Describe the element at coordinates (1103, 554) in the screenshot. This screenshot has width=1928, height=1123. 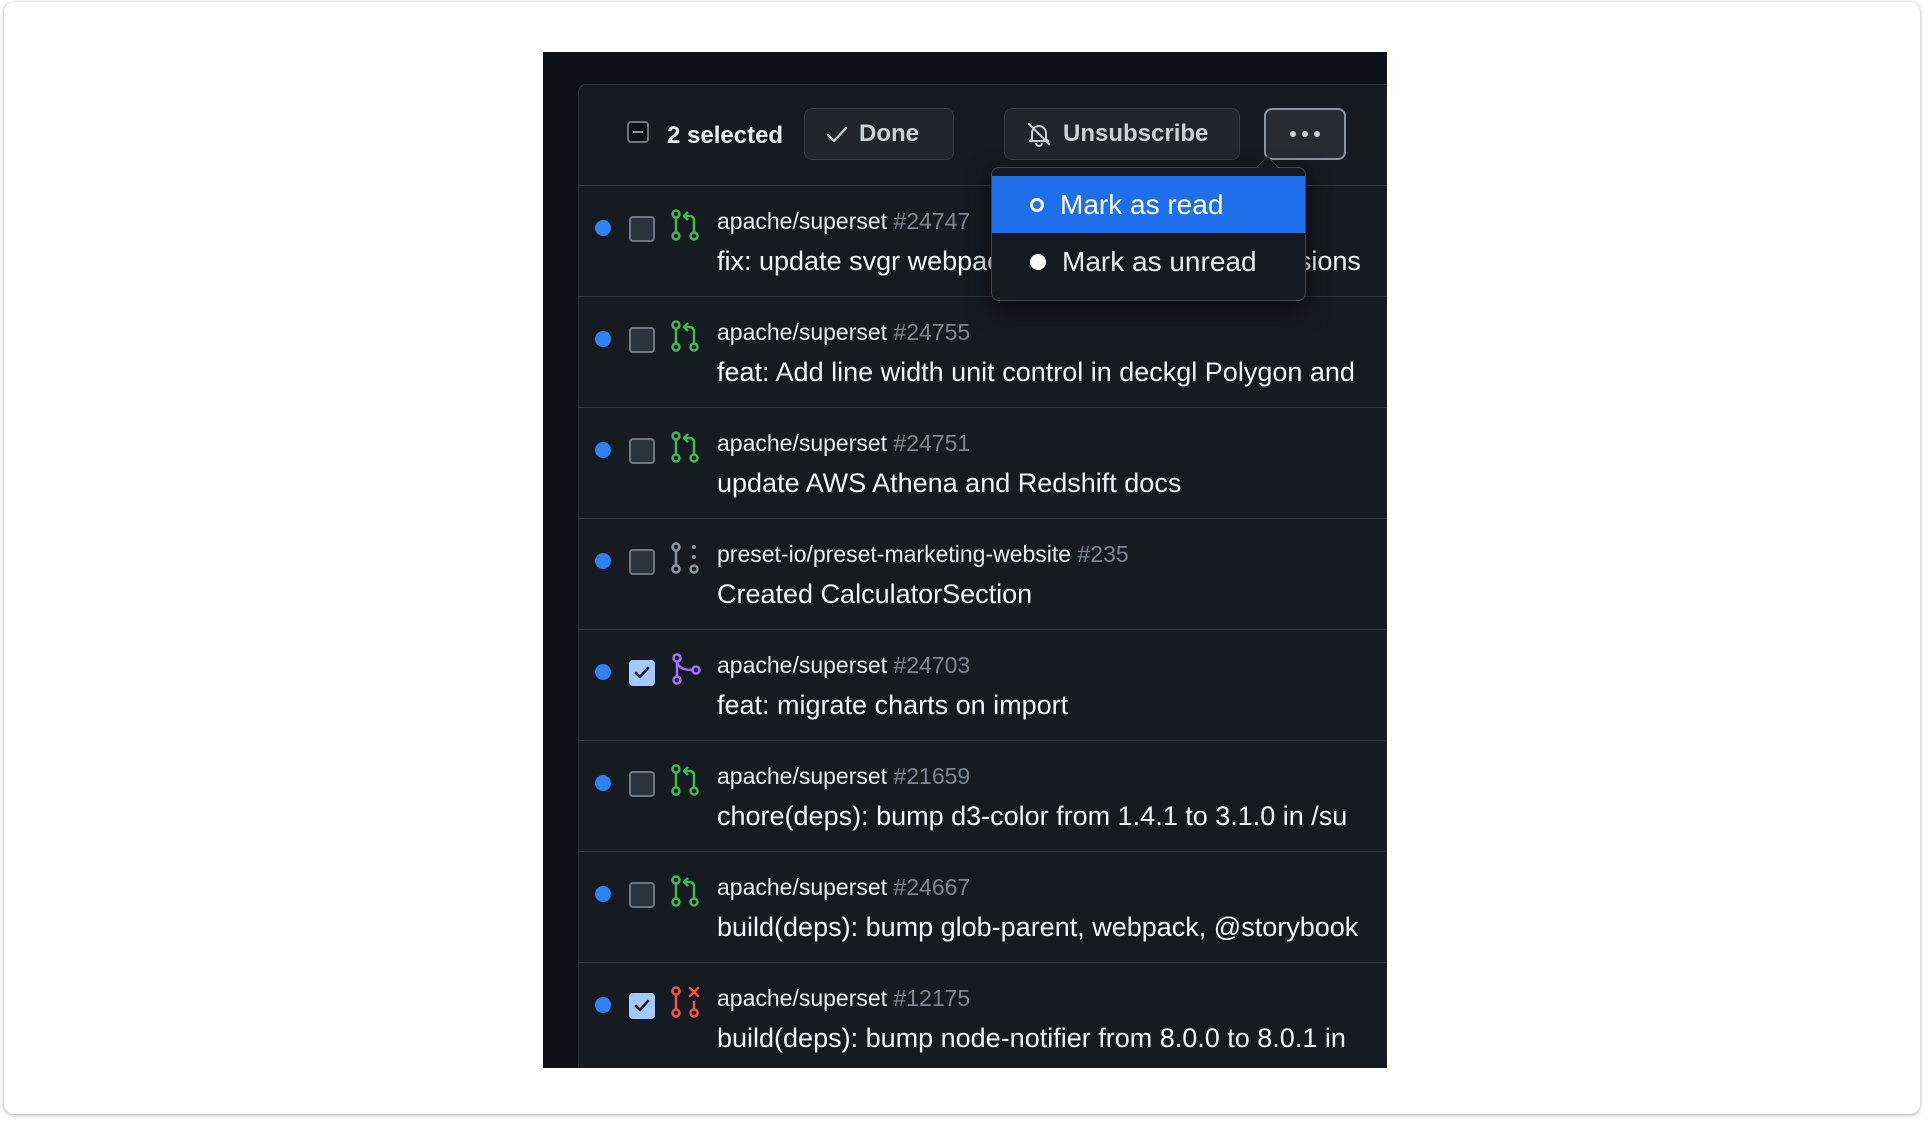
I see `issue-number: #235` at that location.